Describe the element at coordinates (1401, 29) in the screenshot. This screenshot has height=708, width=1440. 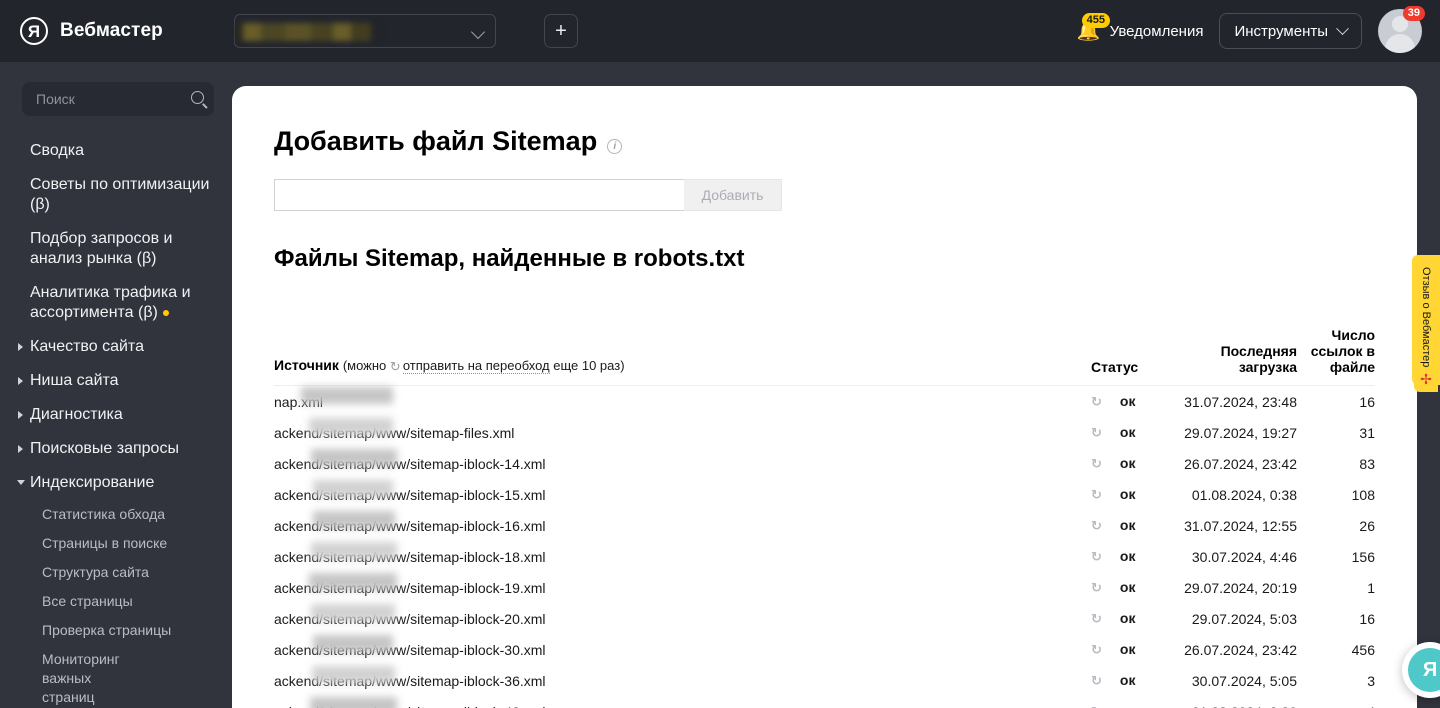
I see `user-avatar-wrapper: 39` at that location.